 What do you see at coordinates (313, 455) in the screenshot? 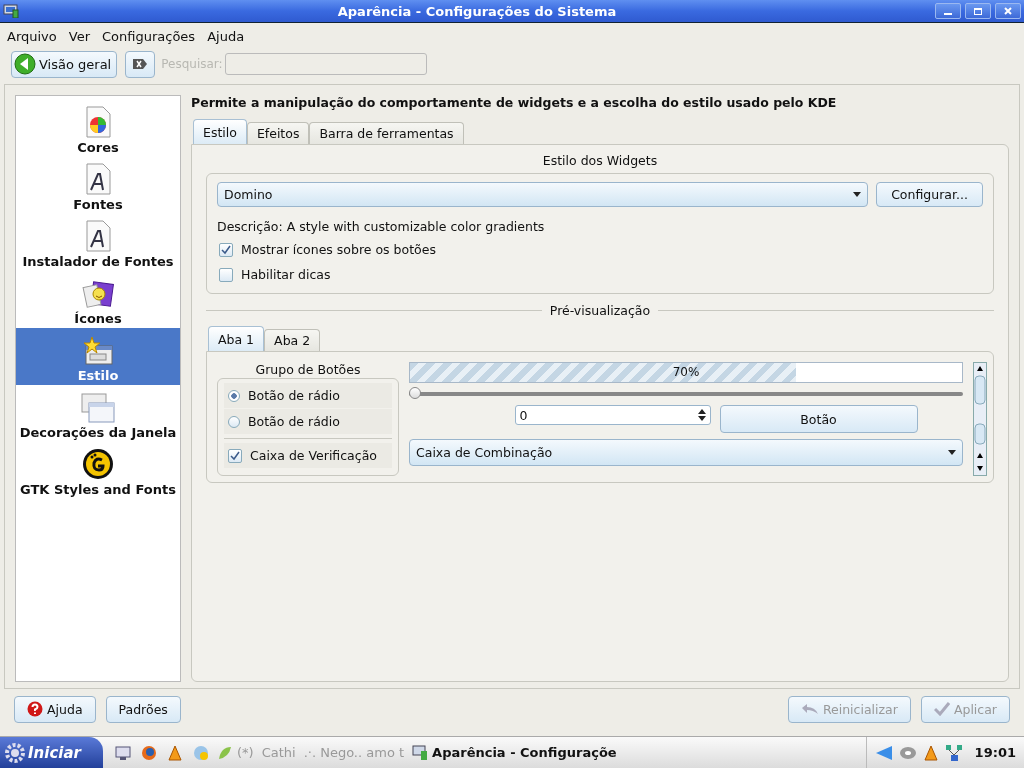
I see `checkbox-label: Caixa de Verificação` at bounding box center [313, 455].